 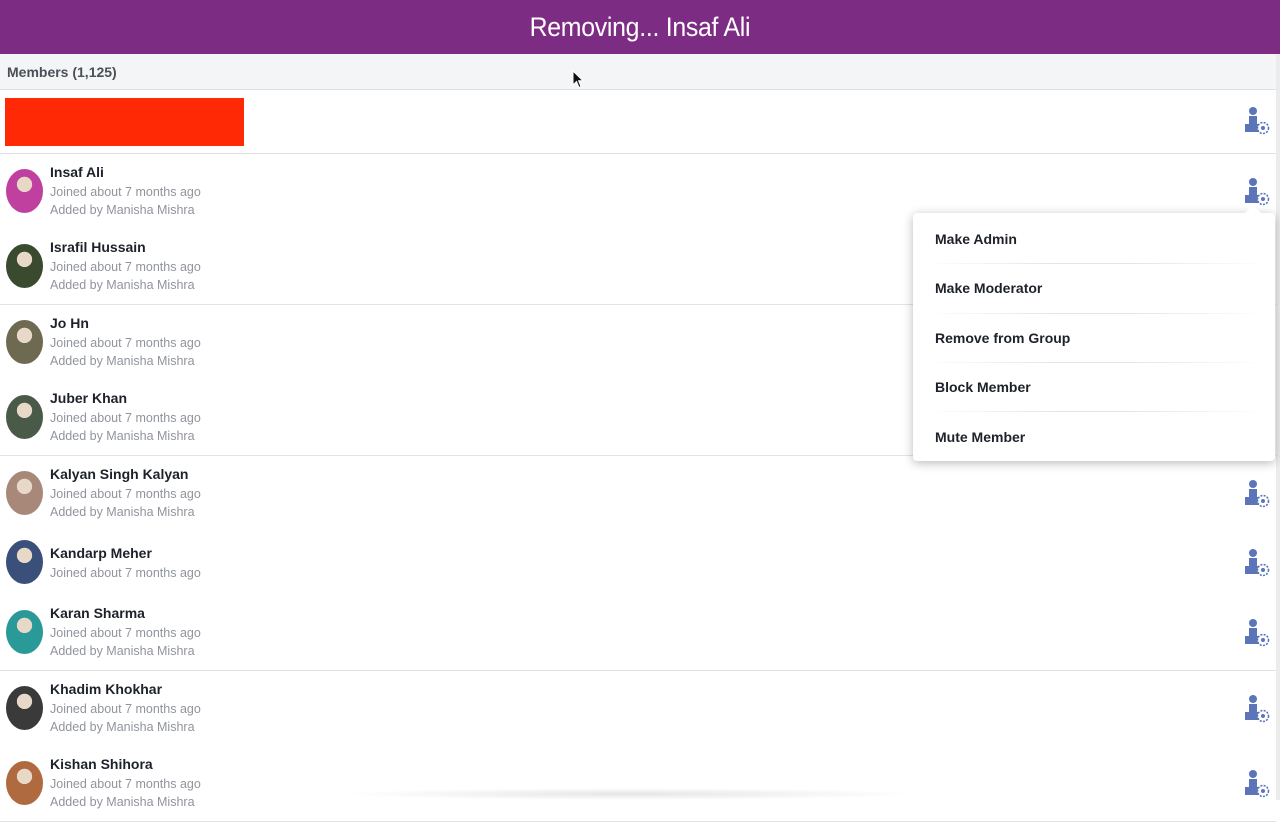 I want to click on member-name: Jo Hn, so click(x=69, y=323).